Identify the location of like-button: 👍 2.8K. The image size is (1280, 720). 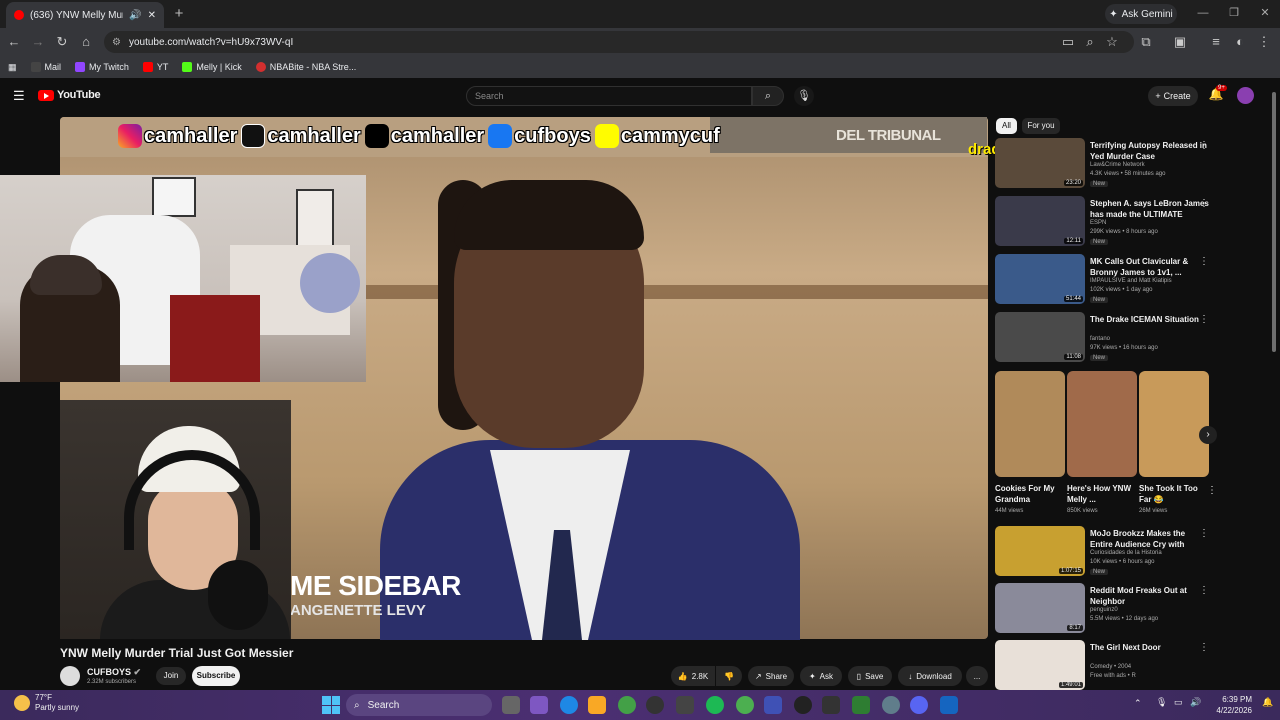
(693, 676).